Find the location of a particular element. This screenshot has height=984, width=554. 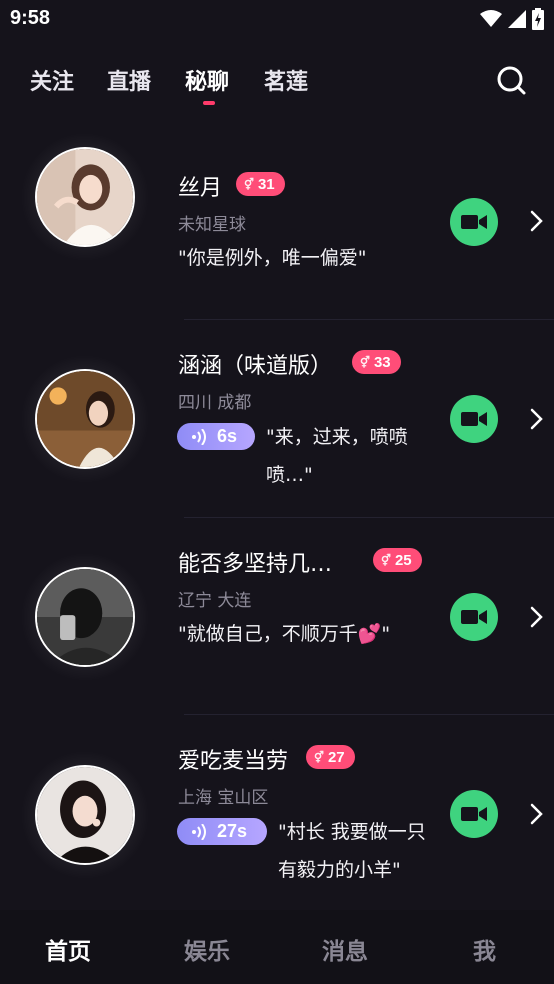

bottom-nav-me: 我 is located at coordinates (484, 949).